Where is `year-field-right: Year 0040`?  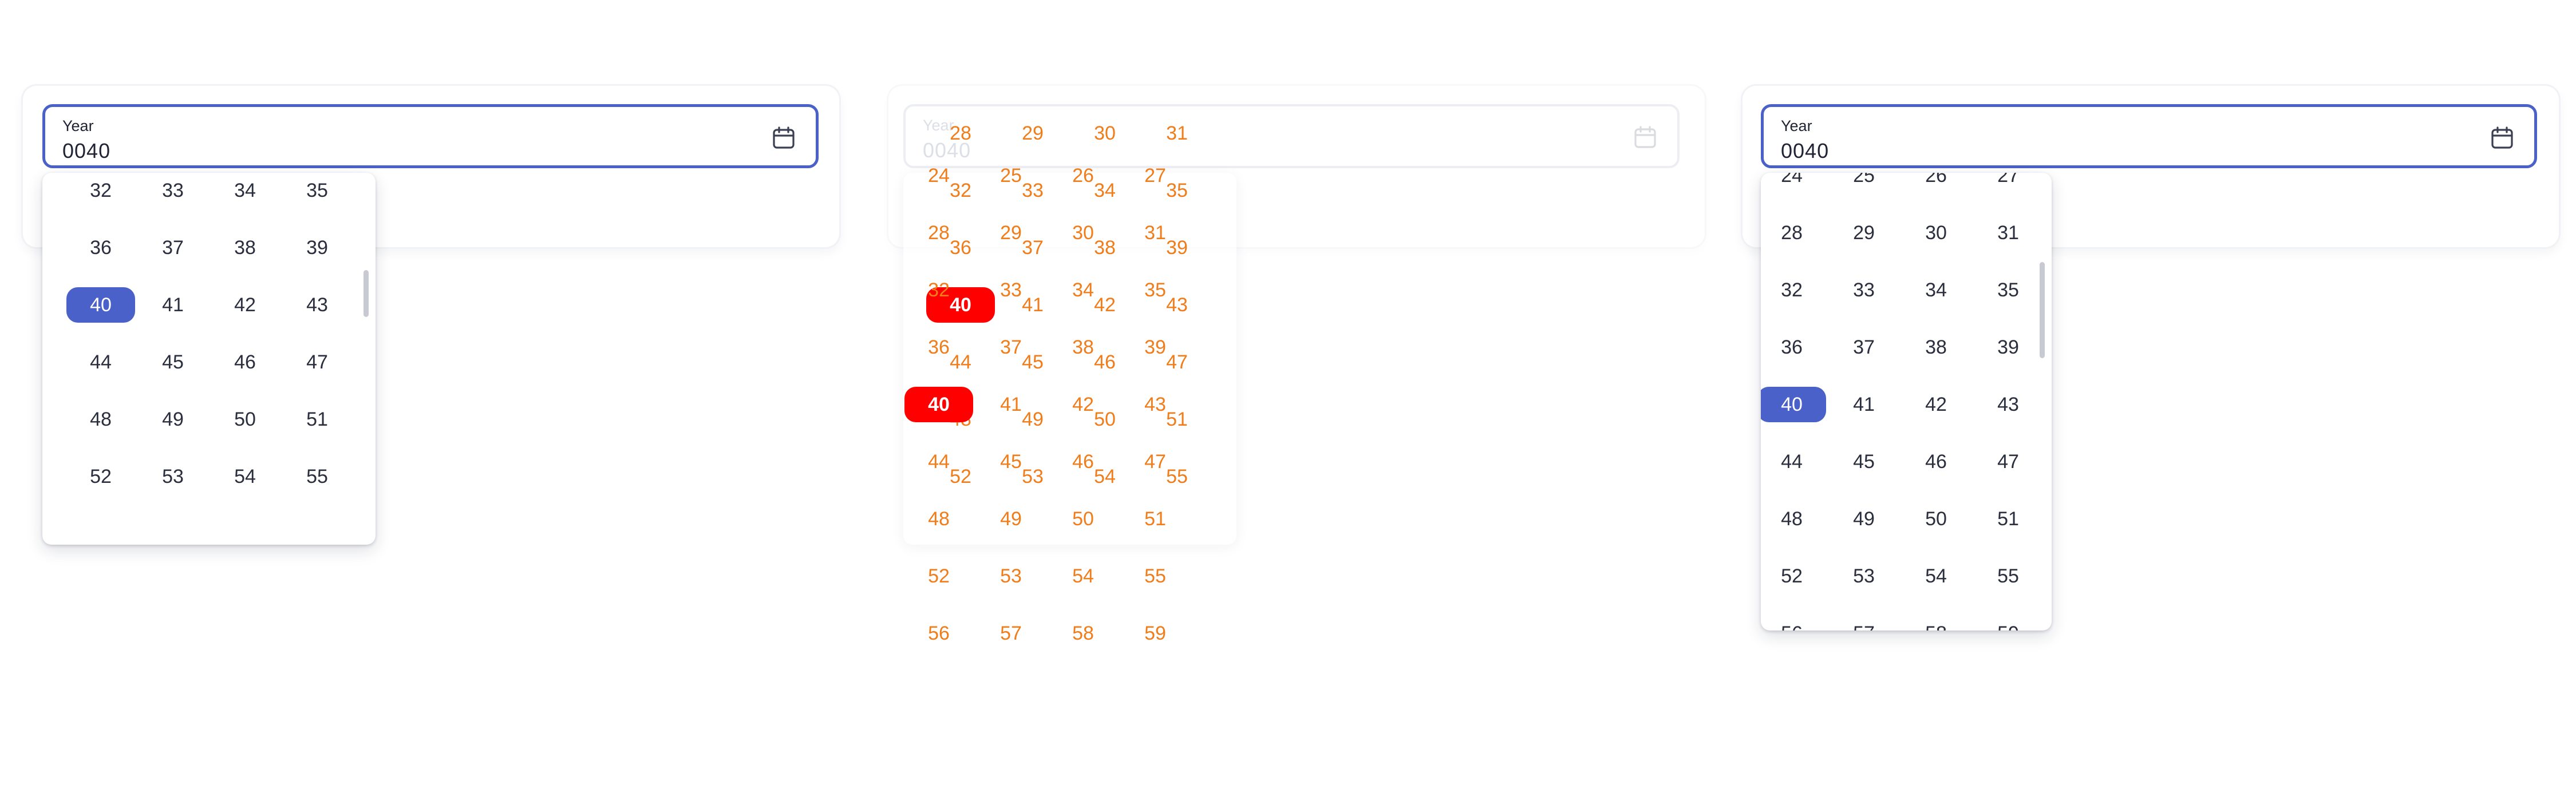
year-field-right: Year 0040 is located at coordinates (2149, 136).